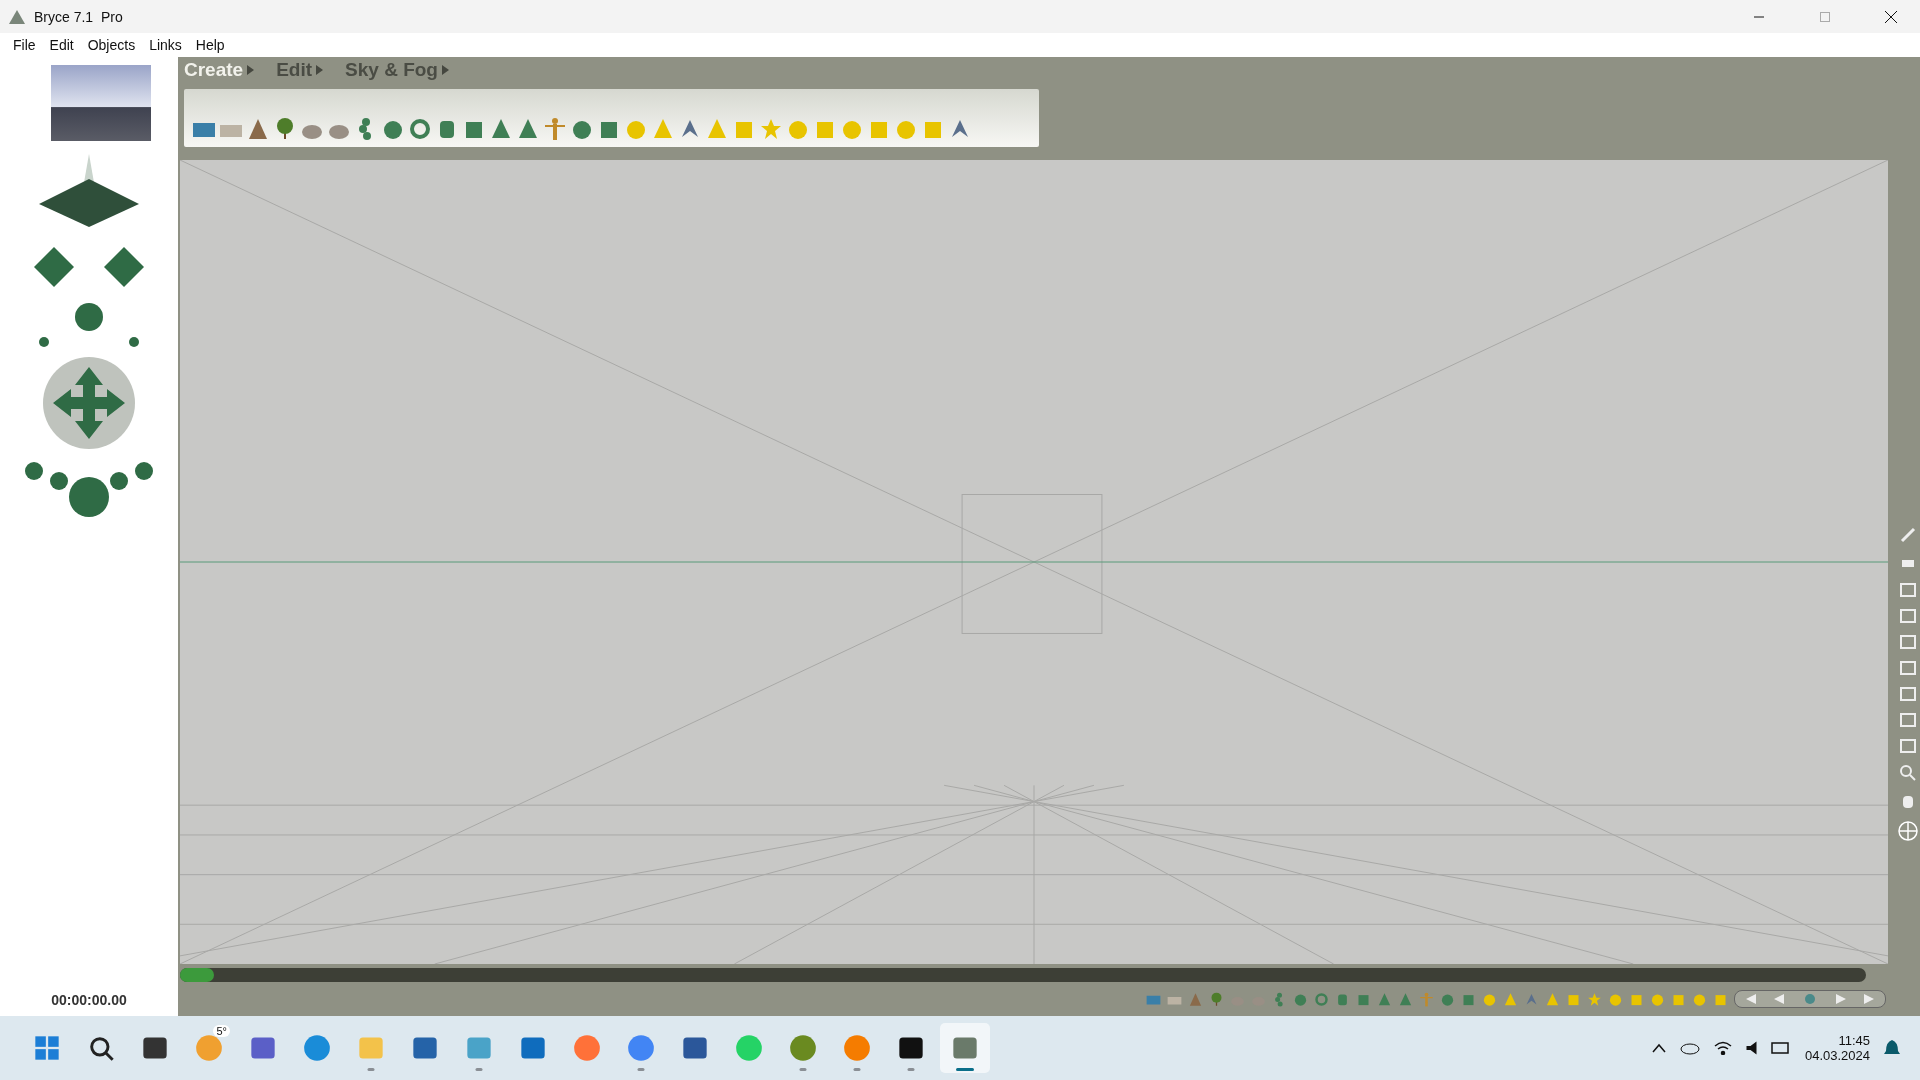 This screenshot has width=1920, height=1080. I want to click on rewind-icon, so click(1750, 999).